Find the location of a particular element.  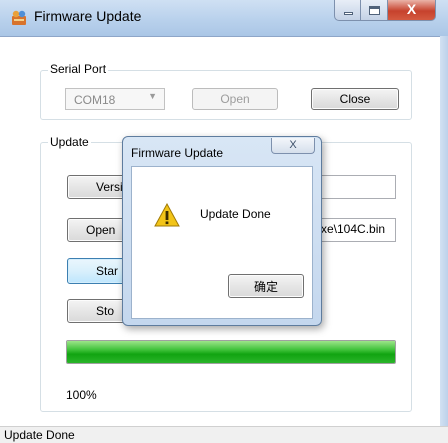

open-port-button: Open is located at coordinates (235, 99).